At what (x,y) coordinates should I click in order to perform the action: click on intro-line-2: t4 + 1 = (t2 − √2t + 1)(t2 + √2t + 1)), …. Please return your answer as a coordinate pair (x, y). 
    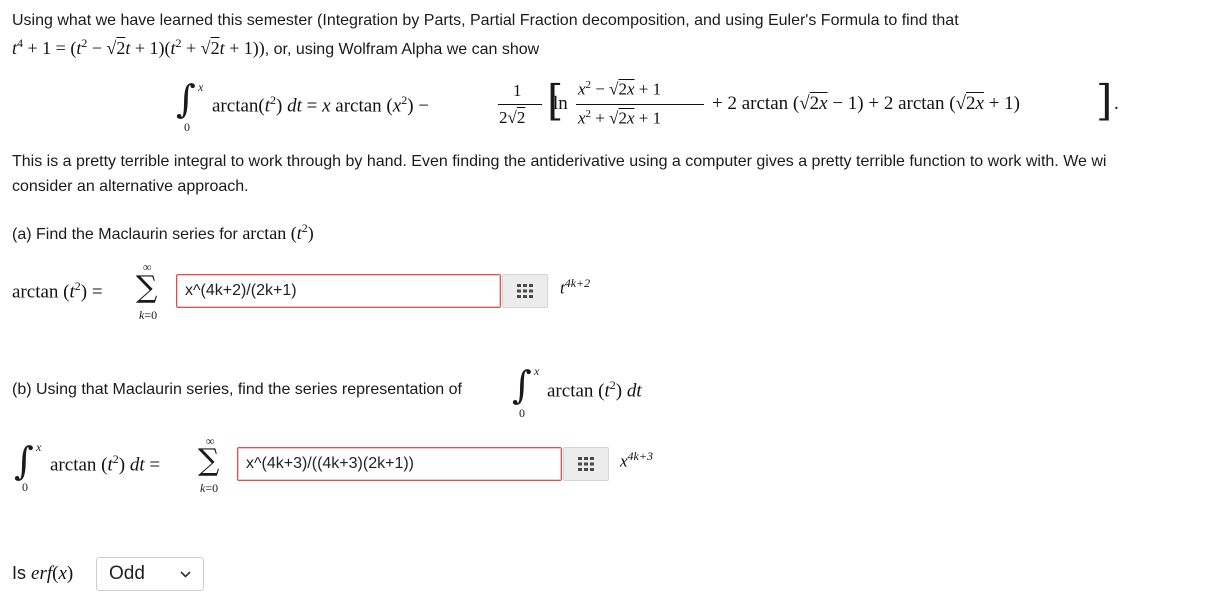
    Looking at the image, I should click on (275, 47).